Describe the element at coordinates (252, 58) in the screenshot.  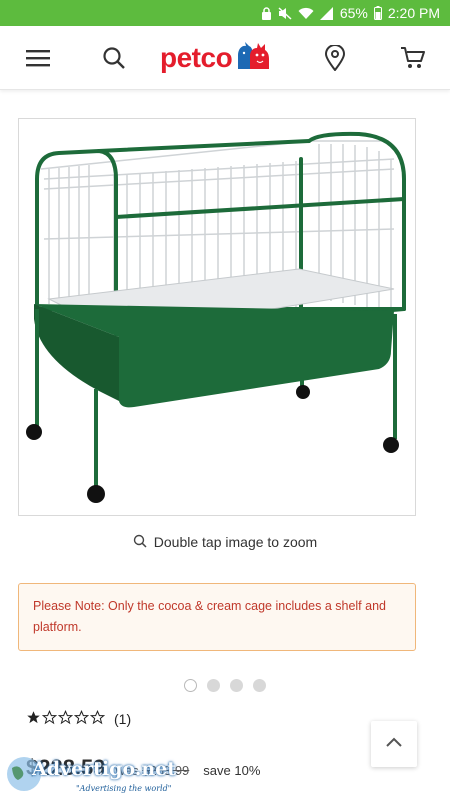
I see `pet-silhouettes-icon` at that location.